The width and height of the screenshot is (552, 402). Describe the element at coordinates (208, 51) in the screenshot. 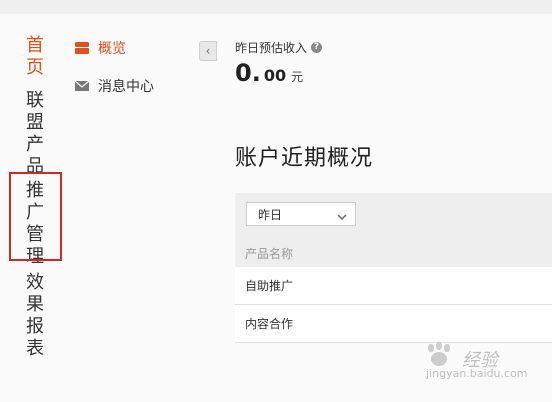

I see `collapse-sidebar-button: ‹` at that location.